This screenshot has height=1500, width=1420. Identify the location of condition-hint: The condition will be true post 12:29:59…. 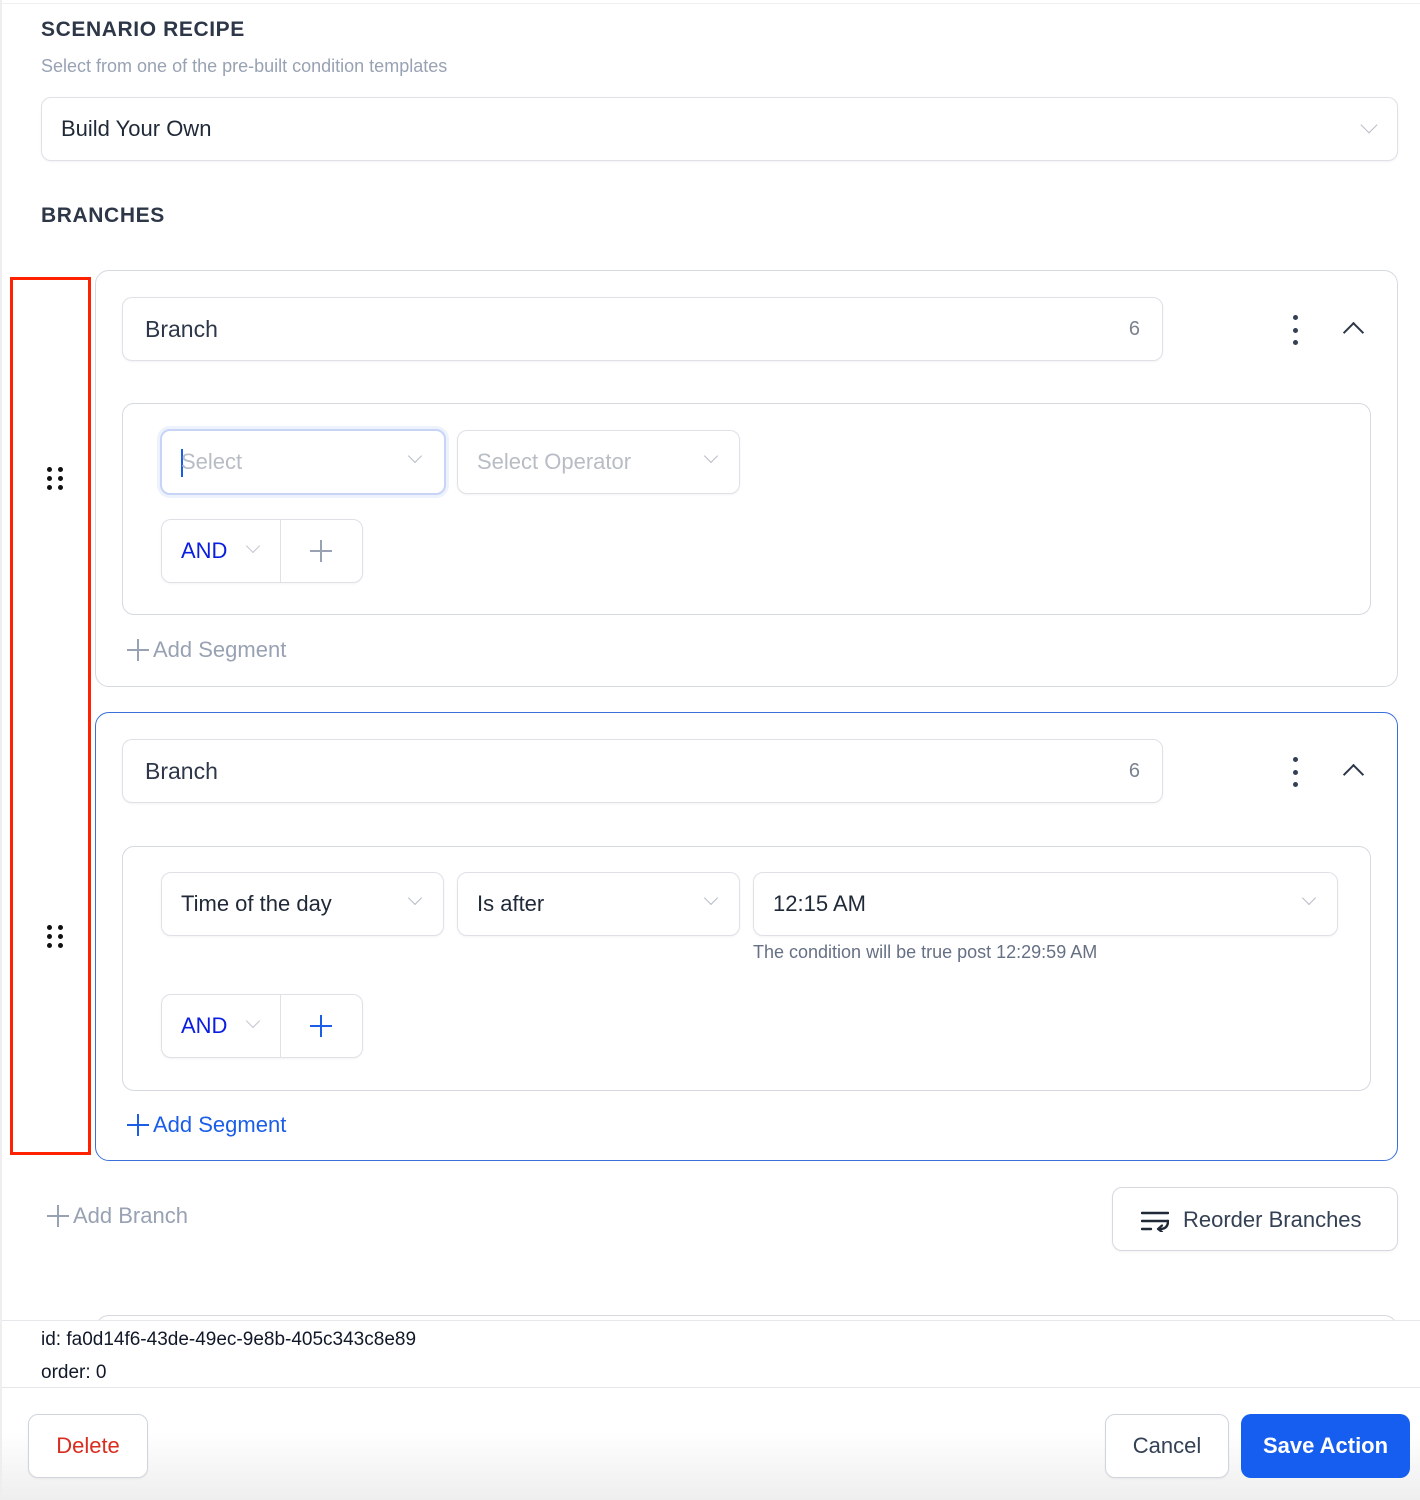
(925, 952).